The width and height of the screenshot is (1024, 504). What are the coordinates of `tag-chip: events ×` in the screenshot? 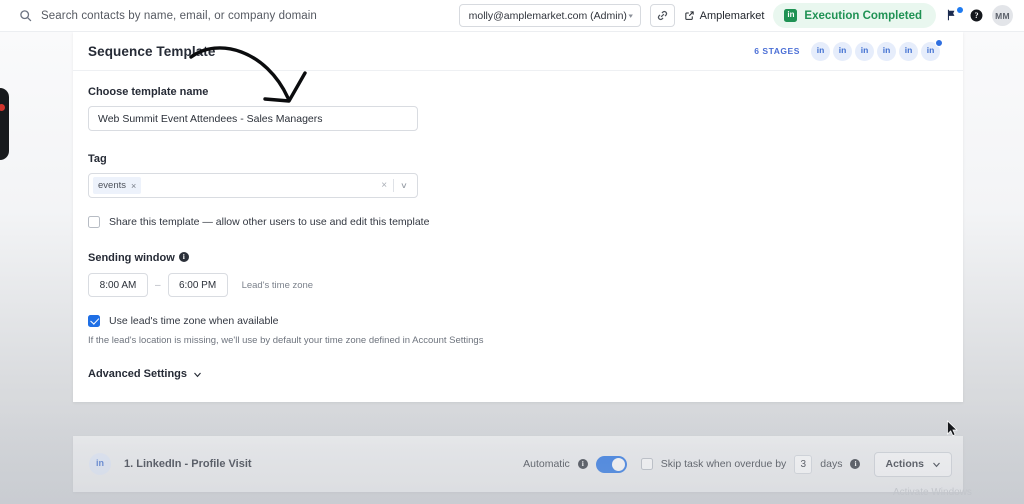 It's located at (117, 185).